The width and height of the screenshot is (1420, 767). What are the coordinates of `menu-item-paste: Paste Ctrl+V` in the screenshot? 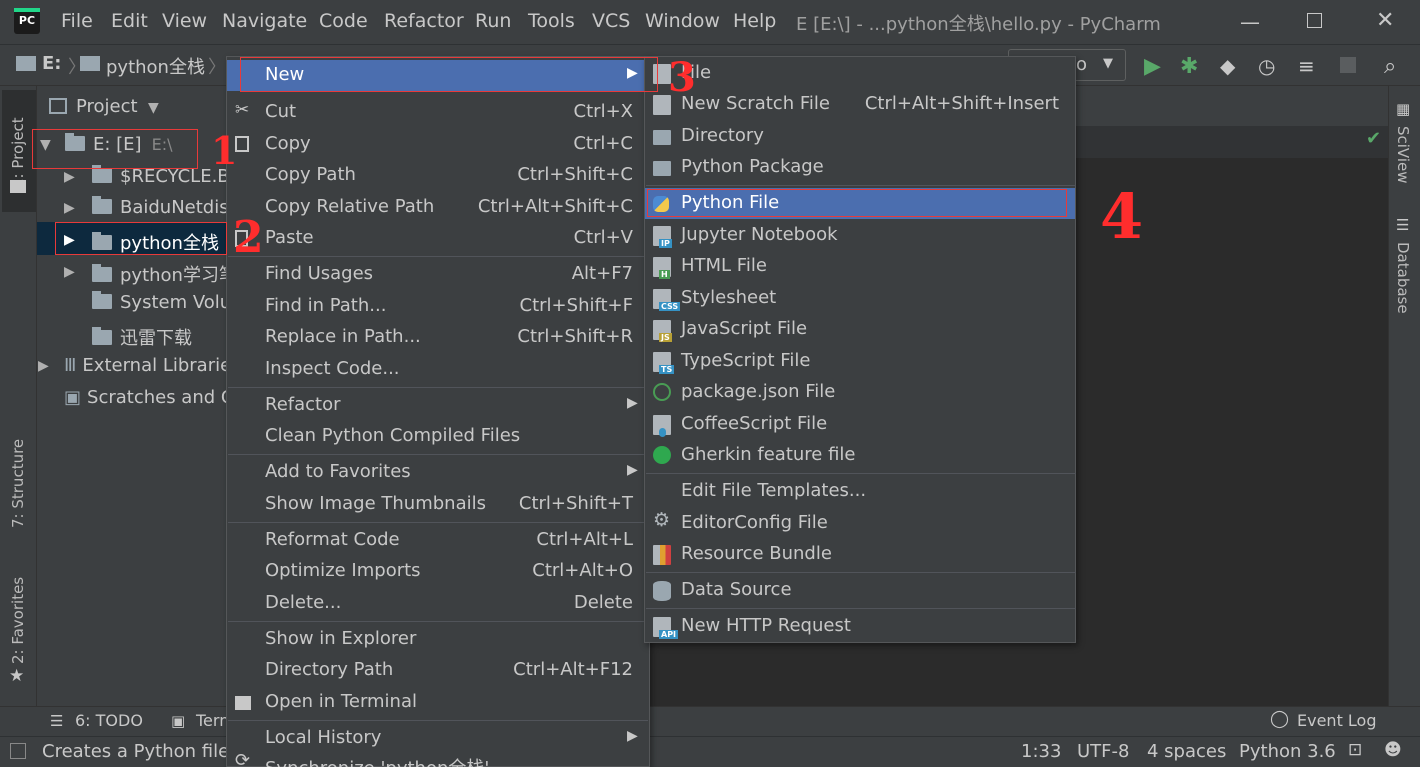 It's located at (438, 238).